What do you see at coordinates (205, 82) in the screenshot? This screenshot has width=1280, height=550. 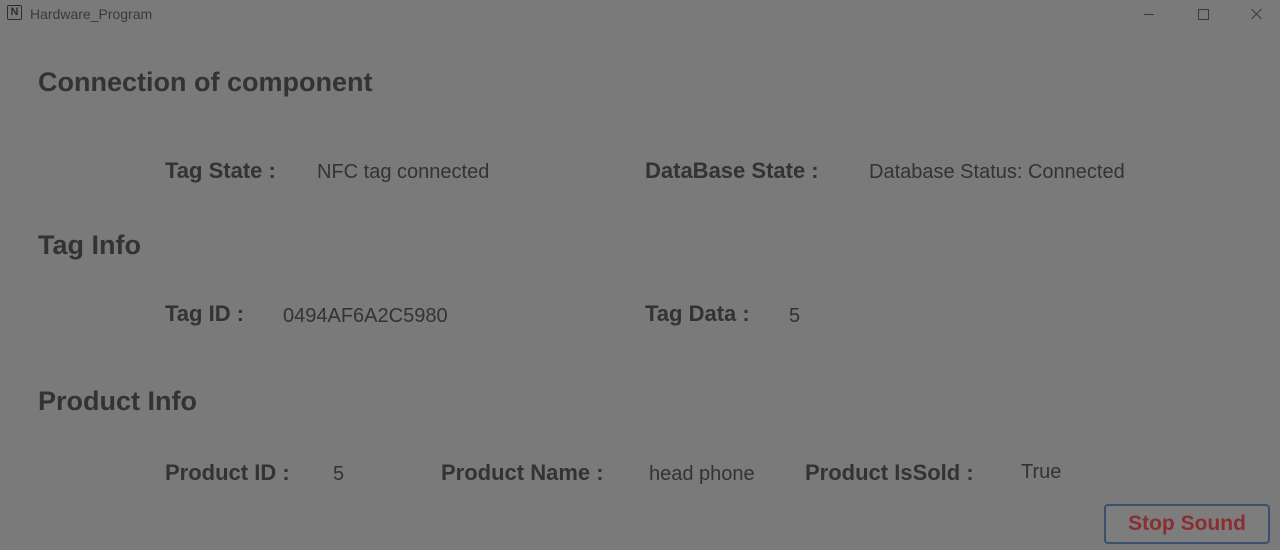 I see `connection-section-title: Connection of component` at bounding box center [205, 82].